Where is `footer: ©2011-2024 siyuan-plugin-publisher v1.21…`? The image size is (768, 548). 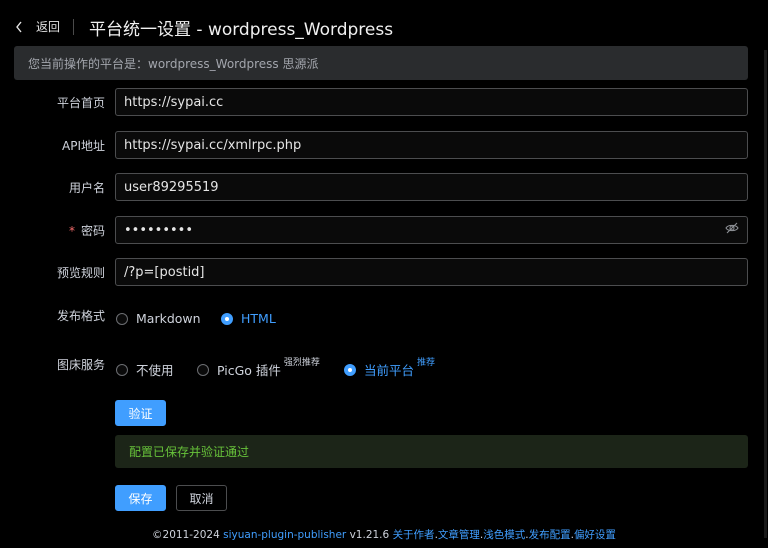
footer: ©2011-2024 siyuan-plugin-publisher v1.21… is located at coordinates (384, 534).